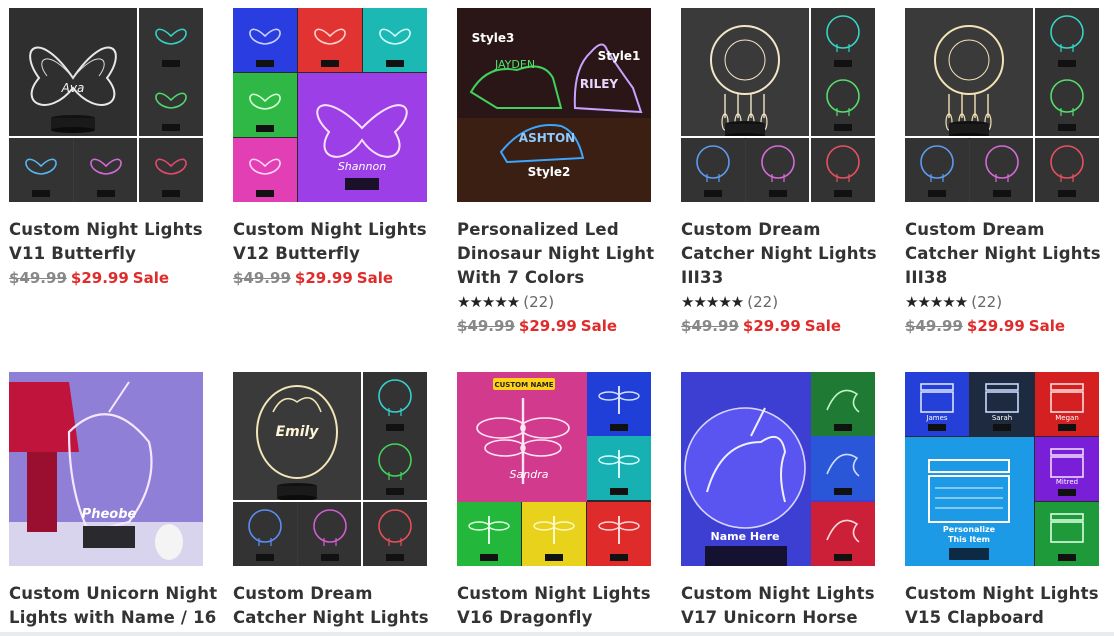 The width and height of the screenshot is (1114, 636). I want to click on product-title-line: With 7 Colors, so click(521, 277).